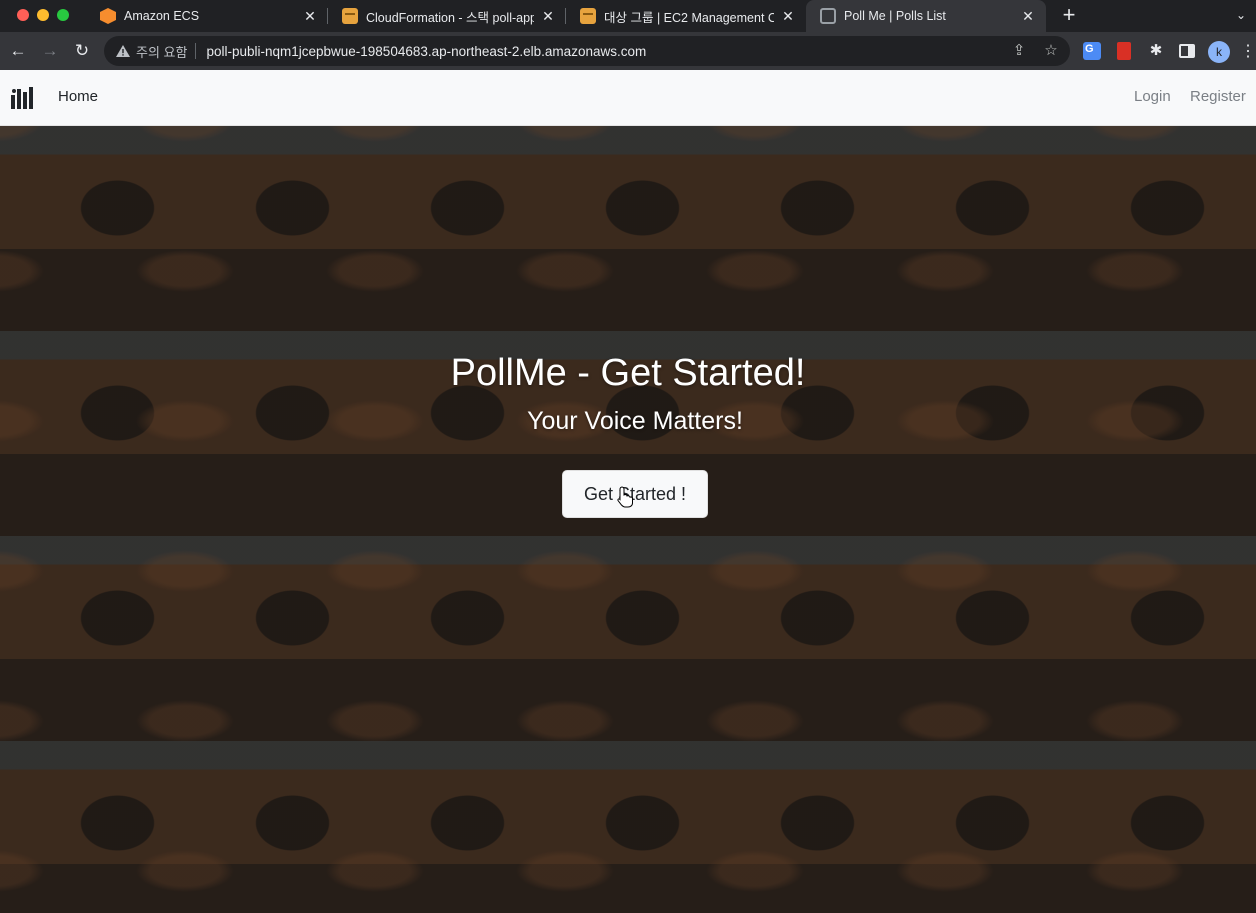 Image resolution: width=1256 pixels, height=913 pixels. I want to click on window-minimize-button, so click(43, 15).